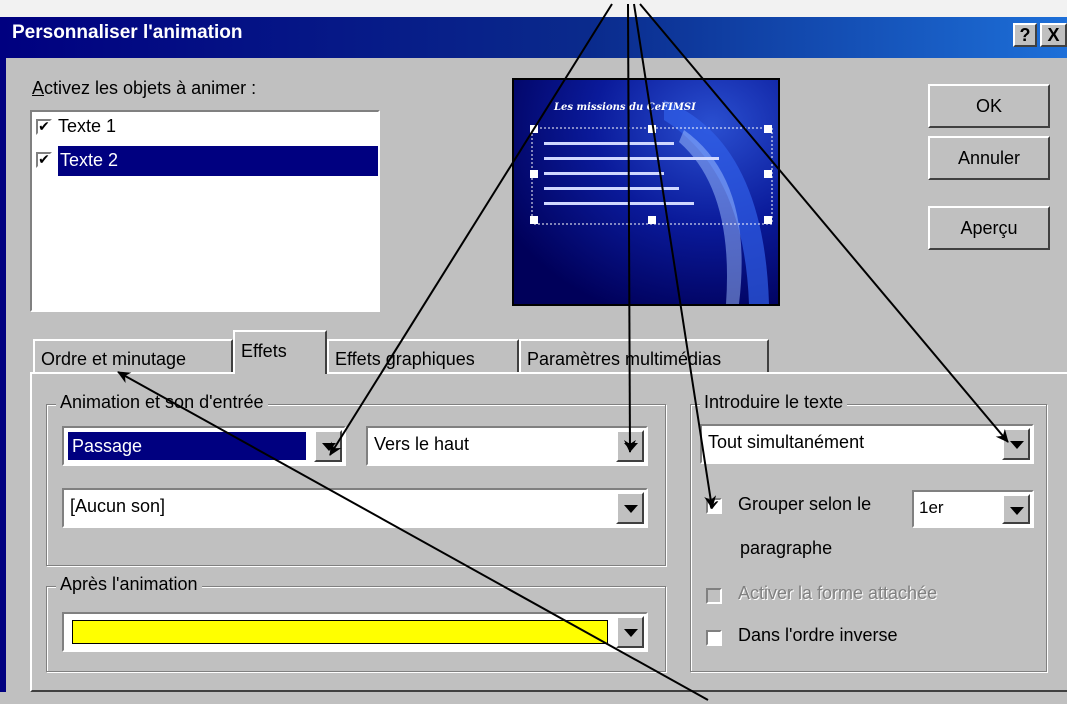  Describe the element at coordinates (786, 442) in the screenshot. I see `text-intro-value: Tout simultanément` at that location.